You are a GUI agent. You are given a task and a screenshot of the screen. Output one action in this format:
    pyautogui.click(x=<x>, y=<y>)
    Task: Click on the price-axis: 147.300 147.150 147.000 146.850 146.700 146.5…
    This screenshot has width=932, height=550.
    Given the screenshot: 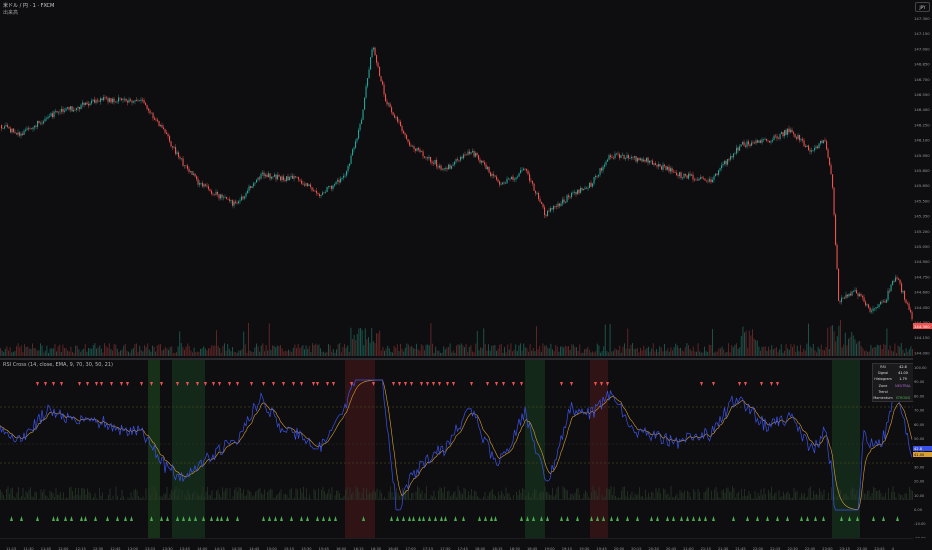 What is the action you would take?
    pyautogui.click(x=922, y=179)
    